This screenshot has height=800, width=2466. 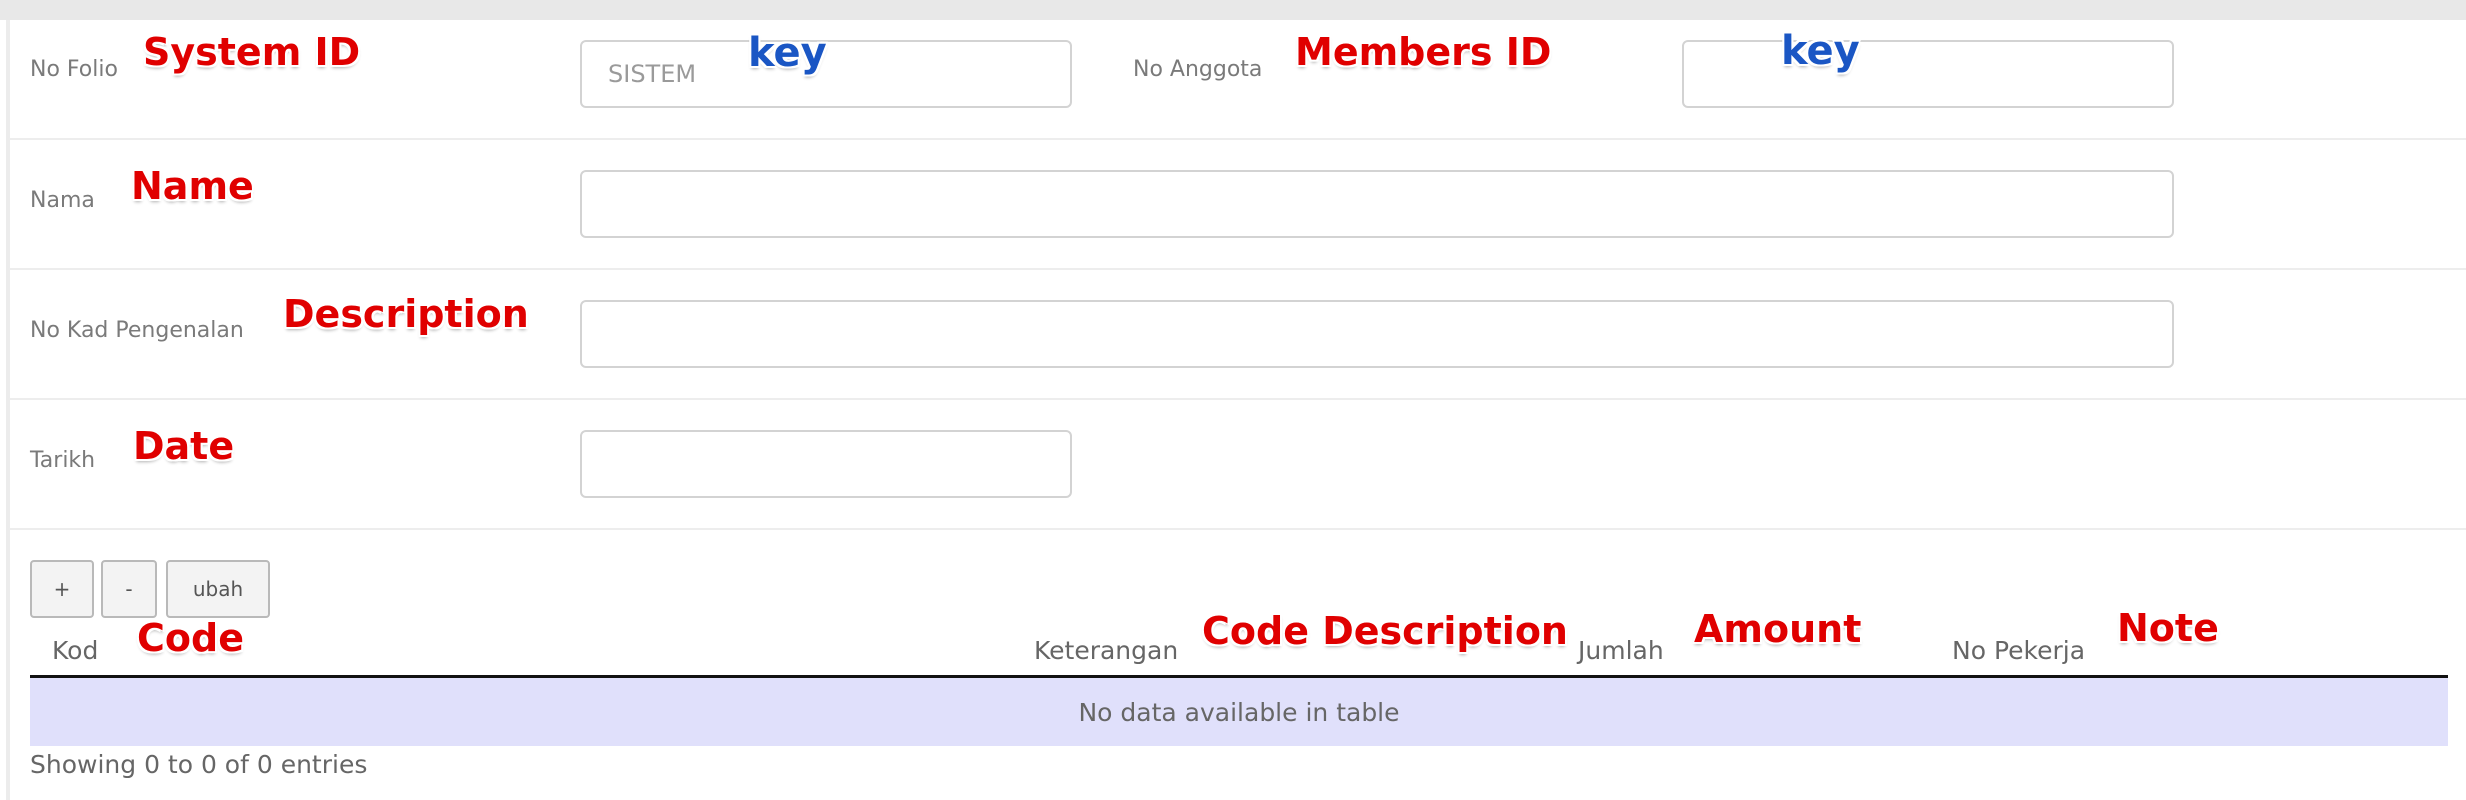 What do you see at coordinates (1621, 650) in the screenshot?
I see `column-header-jumlah: Jumlah` at bounding box center [1621, 650].